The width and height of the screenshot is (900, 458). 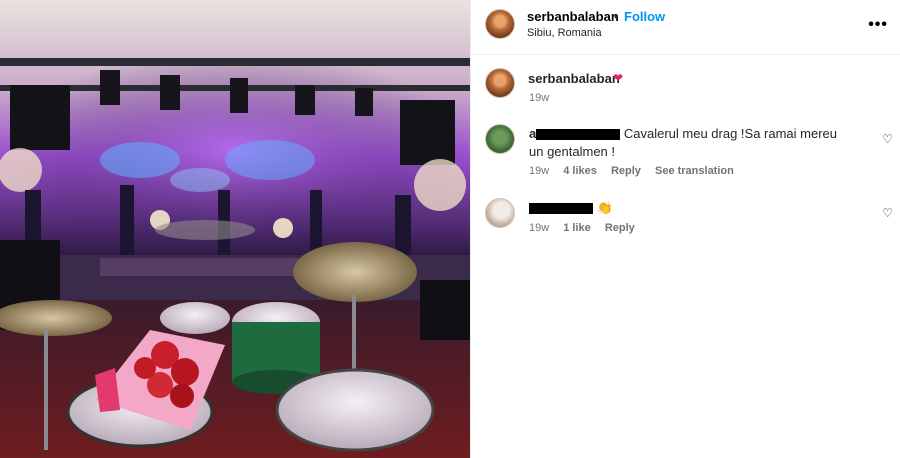 I want to click on comment-item: 👏 ♡ 19w 1 like Reply, so click(x=685, y=220).